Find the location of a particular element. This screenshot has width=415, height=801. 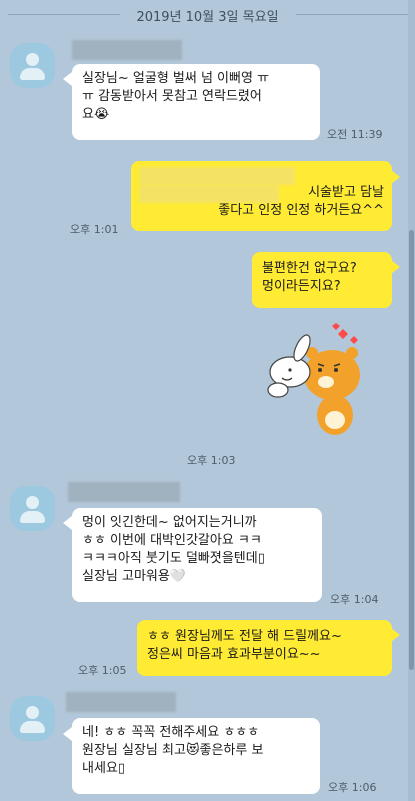

message-time: 오후 1:05 is located at coordinates (102, 670).